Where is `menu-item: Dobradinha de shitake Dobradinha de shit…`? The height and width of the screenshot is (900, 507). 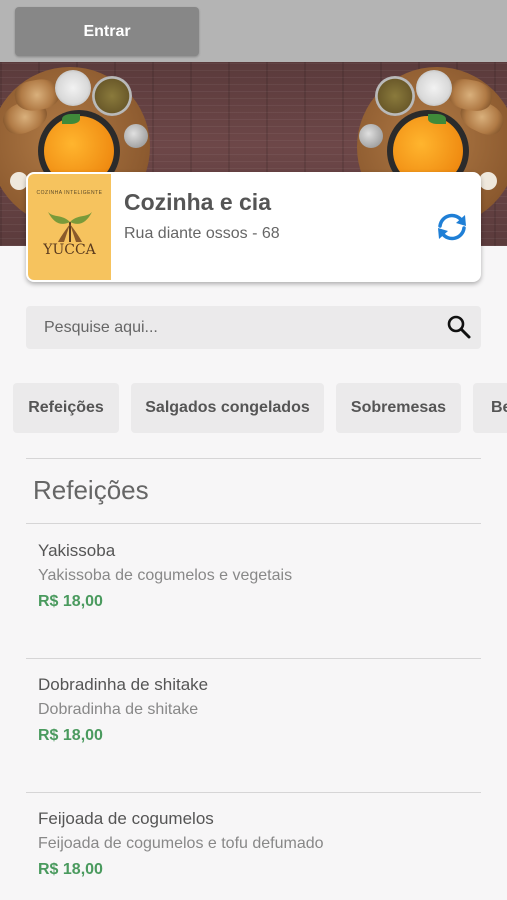
menu-item: Dobradinha de shitake Dobradinha de shit… is located at coordinates (253, 730).